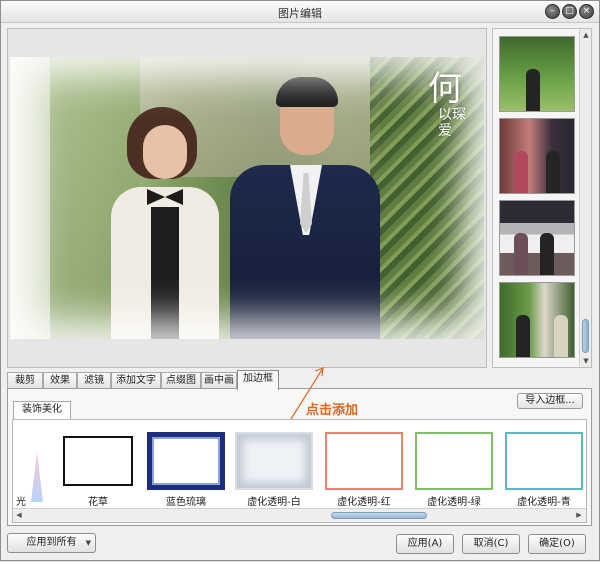 Image resolution: width=600 pixels, height=562 pixels. What do you see at coordinates (557, 544) in the screenshot?
I see `ok-button: 确定(O)` at bounding box center [557, 544].